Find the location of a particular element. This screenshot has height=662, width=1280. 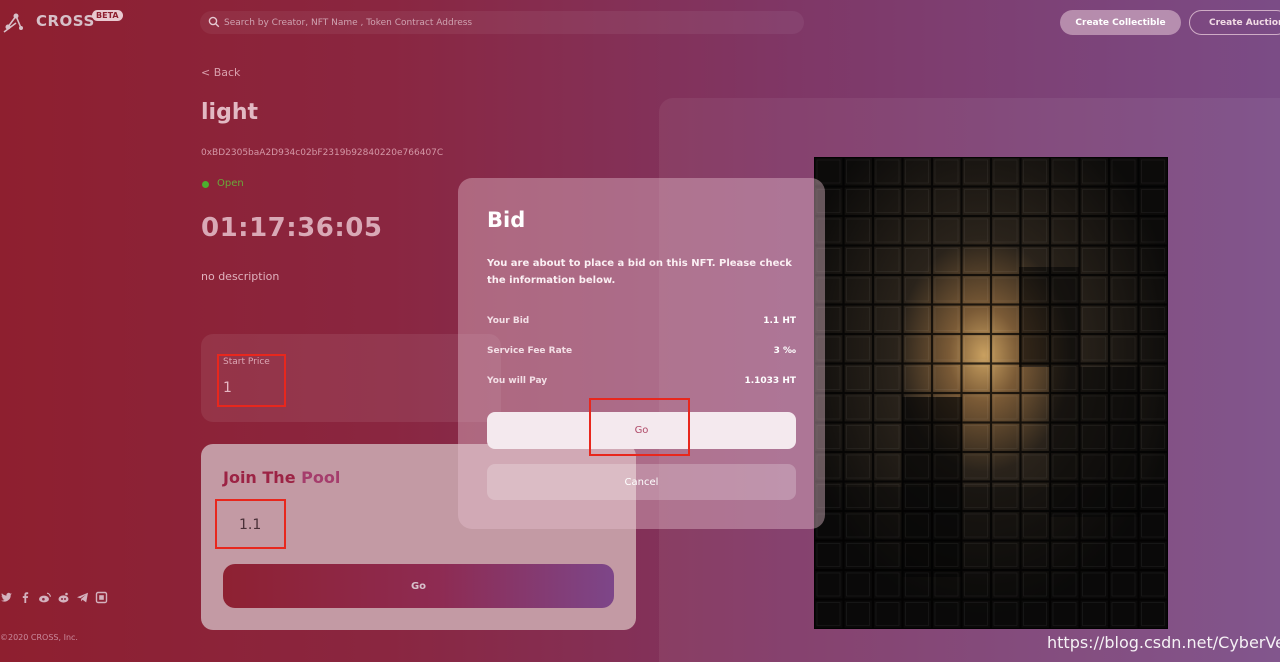

countdown-timer: 01:17:36:05 is located at coordinates (292, 228).